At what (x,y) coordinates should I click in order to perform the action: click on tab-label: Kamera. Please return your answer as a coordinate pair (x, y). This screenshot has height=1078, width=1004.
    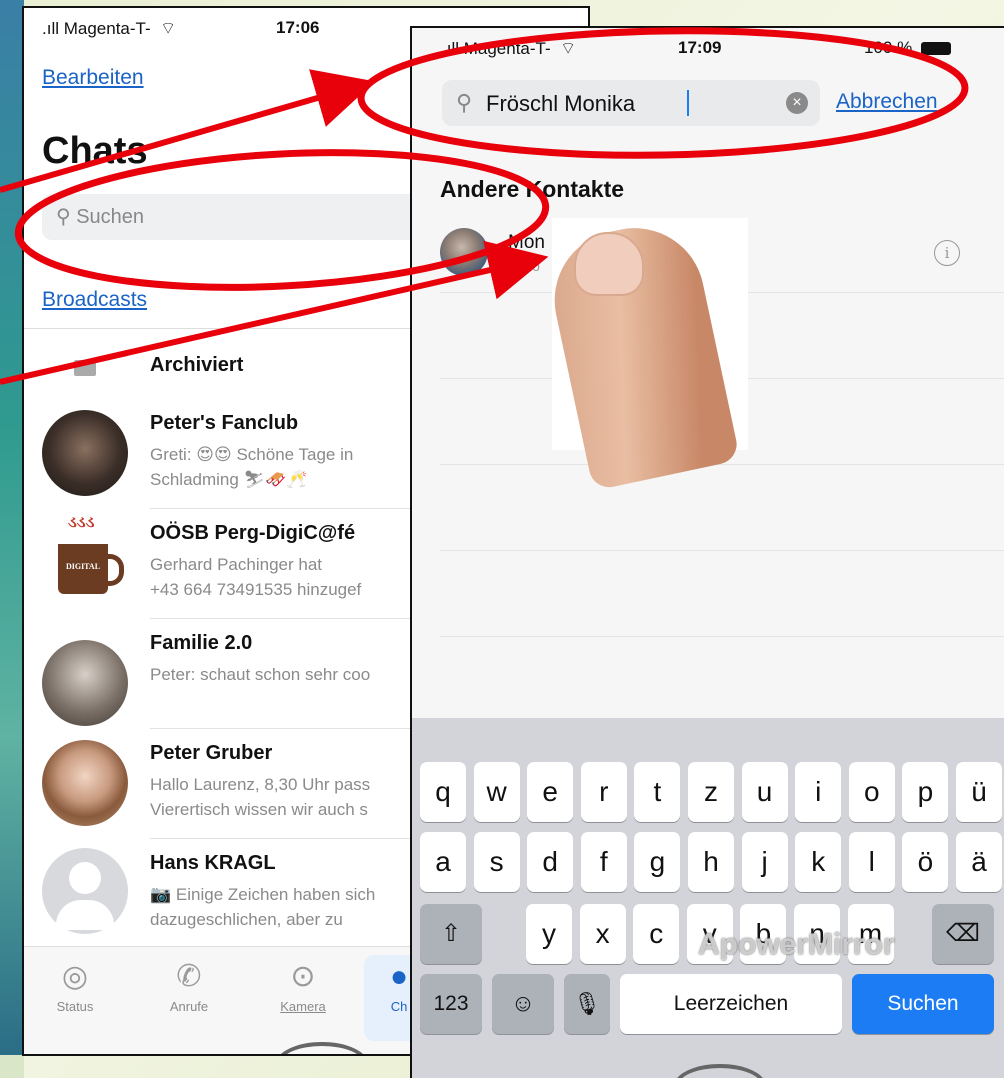
    Looking at the image, I should click on (303, 1006).